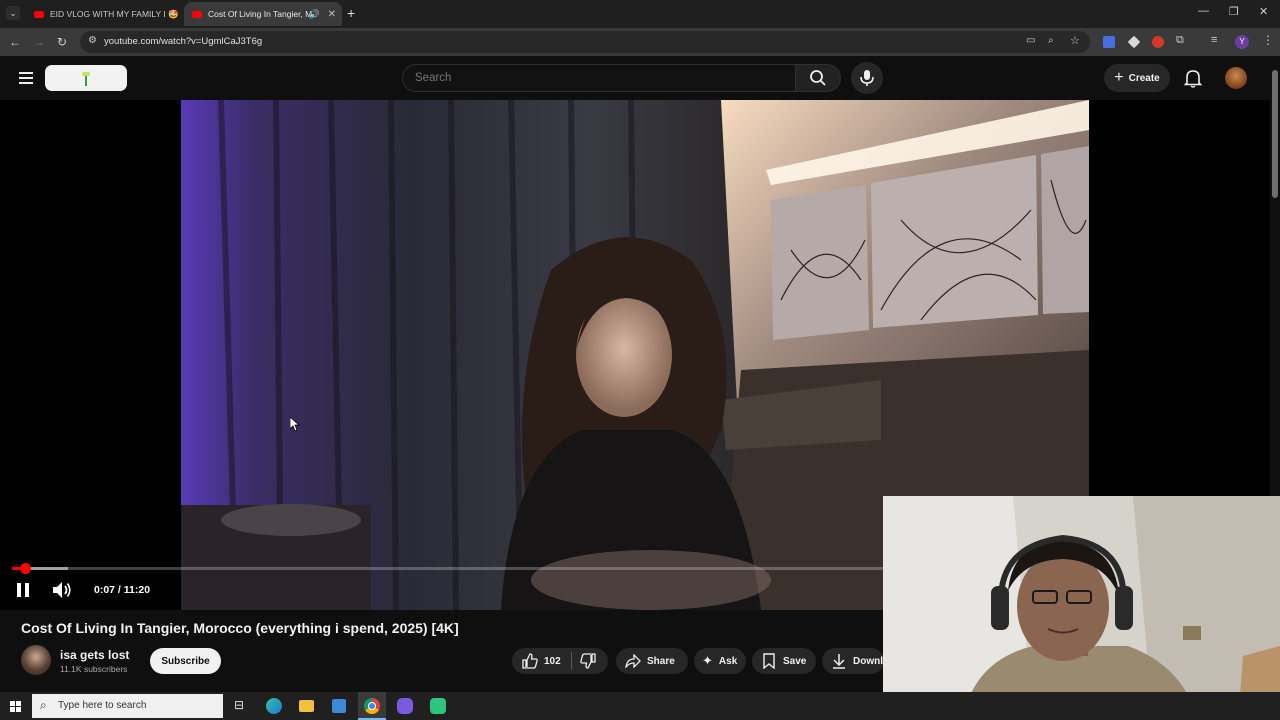  I want to click on create-label: Create, so click(1144, 78).